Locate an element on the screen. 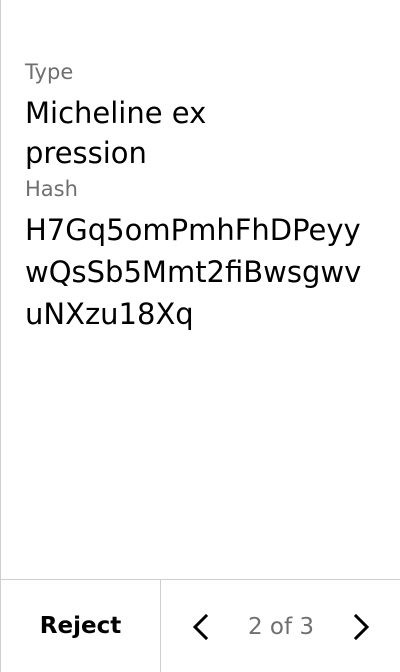  action-footer: Reject 2 of 3 is located at coordinates (200, 625).